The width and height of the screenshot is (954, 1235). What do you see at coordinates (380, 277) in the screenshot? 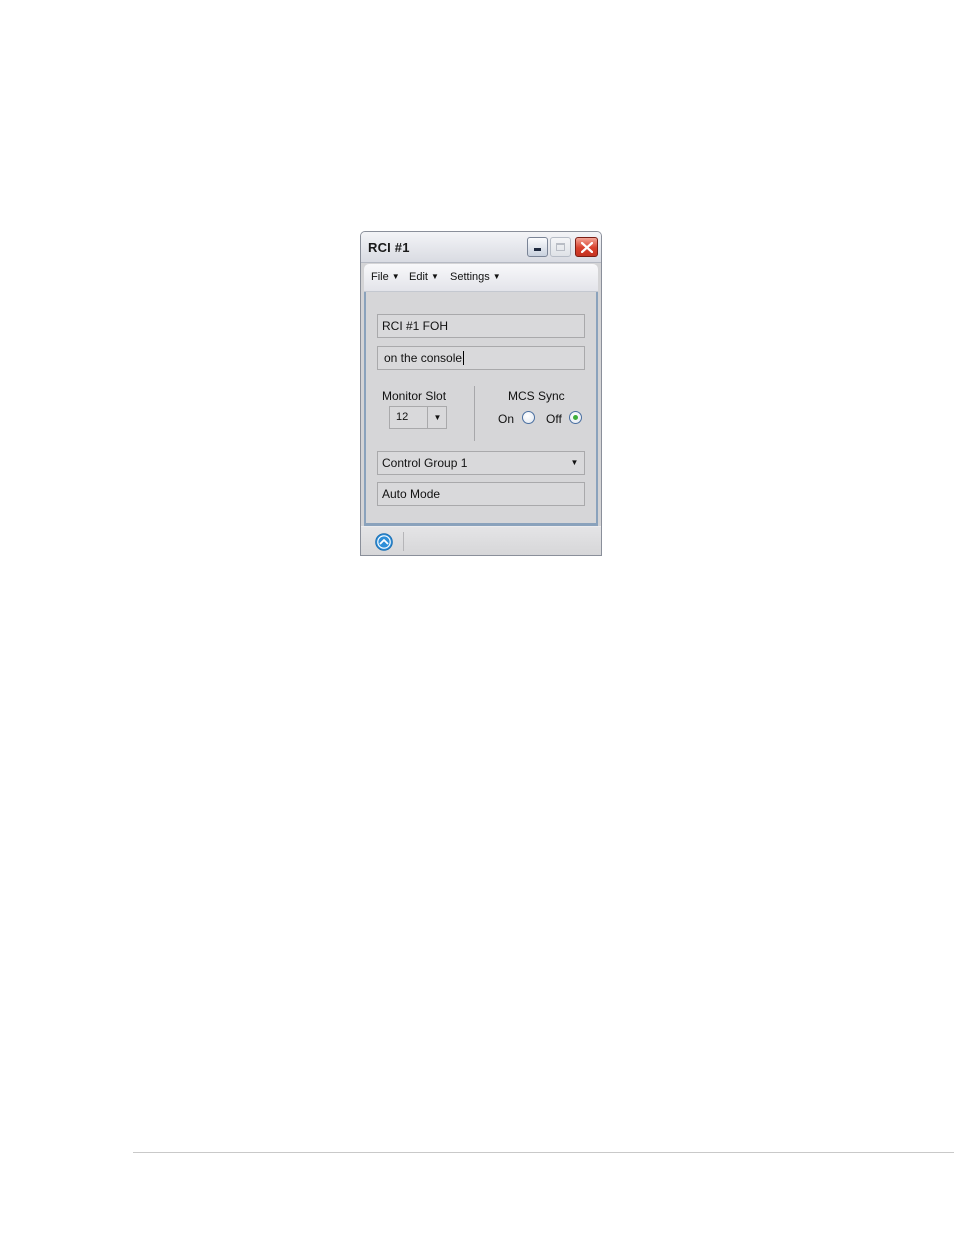
I see `menu-file-label: File` at bounding box center [380, 277].